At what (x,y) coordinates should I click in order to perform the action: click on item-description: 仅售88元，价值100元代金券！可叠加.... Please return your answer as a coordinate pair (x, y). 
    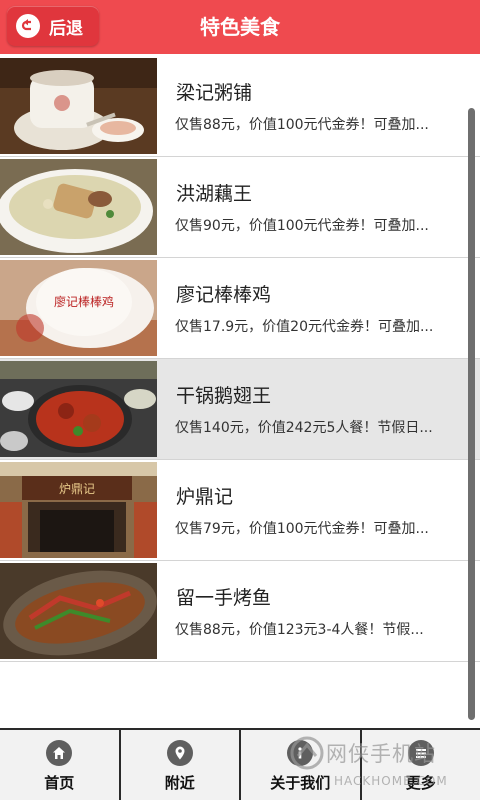
    Looking at the image, I should click on (302, 125).